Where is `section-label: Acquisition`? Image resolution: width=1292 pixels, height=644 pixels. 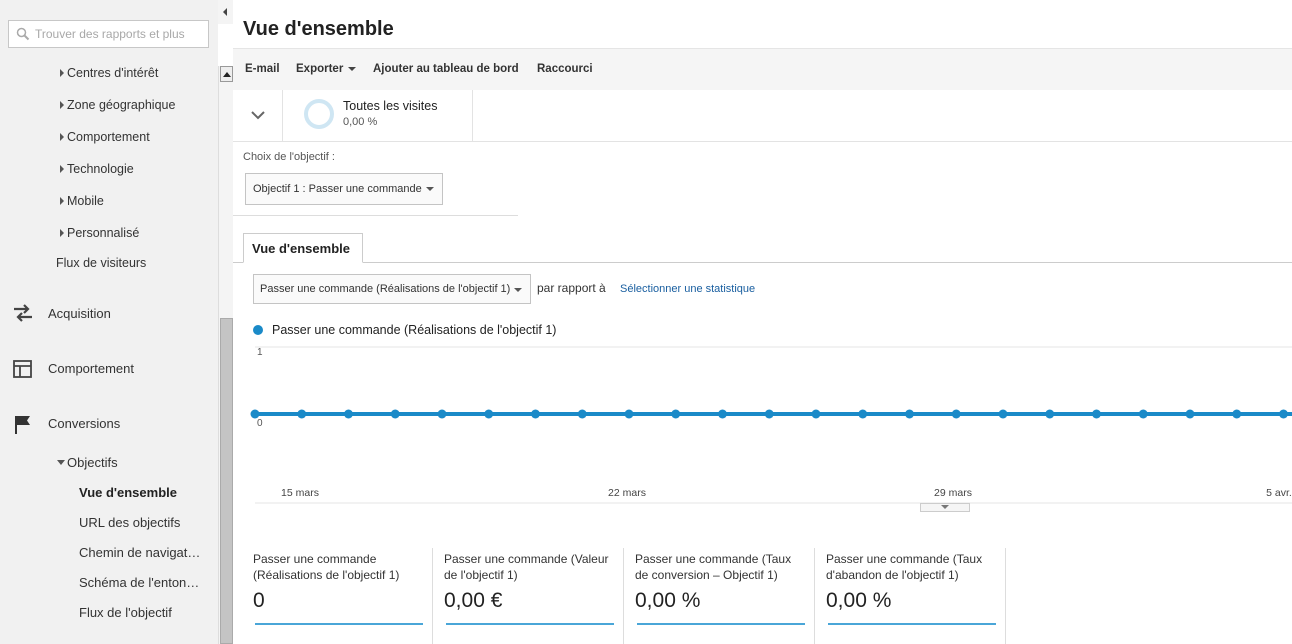
section-label: Acquisition is located at coordinates (79, 313).